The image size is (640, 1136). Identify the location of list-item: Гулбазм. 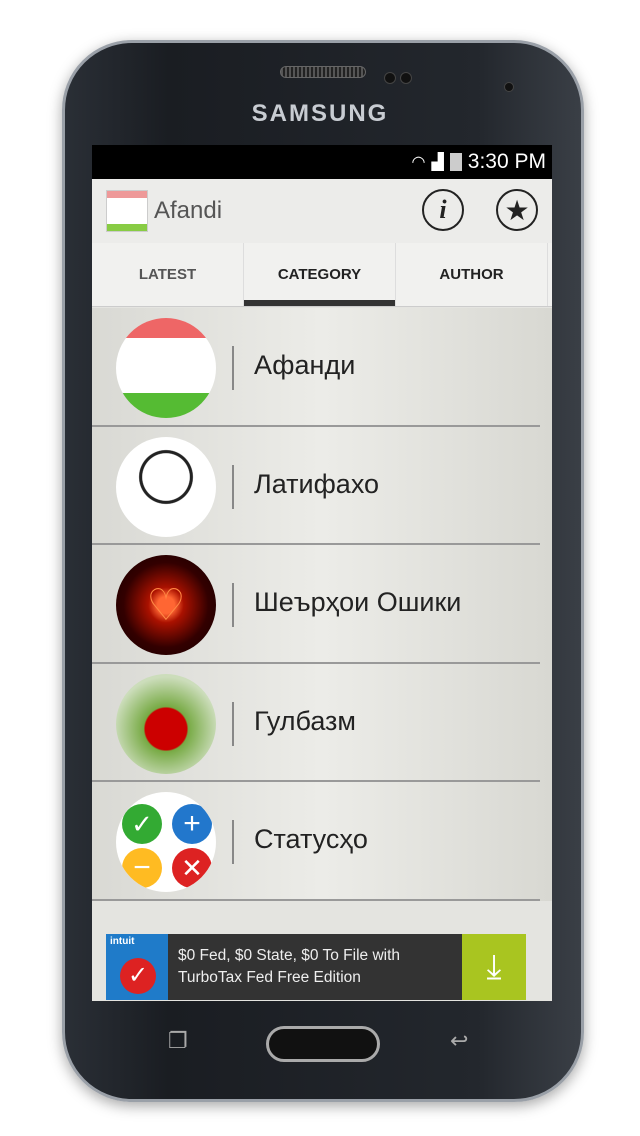
(316, 723).